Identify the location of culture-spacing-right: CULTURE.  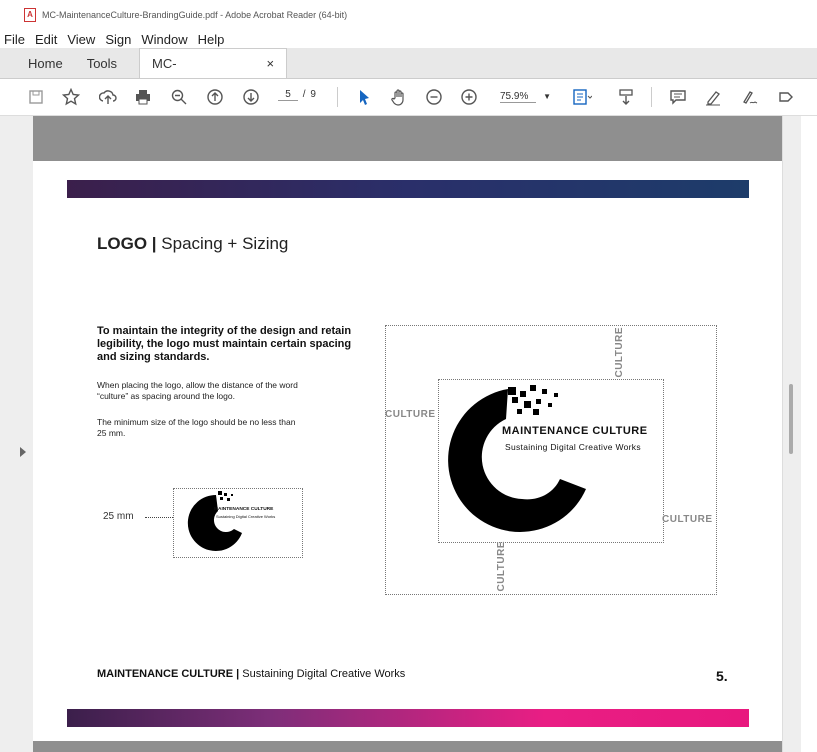
(687, 519).